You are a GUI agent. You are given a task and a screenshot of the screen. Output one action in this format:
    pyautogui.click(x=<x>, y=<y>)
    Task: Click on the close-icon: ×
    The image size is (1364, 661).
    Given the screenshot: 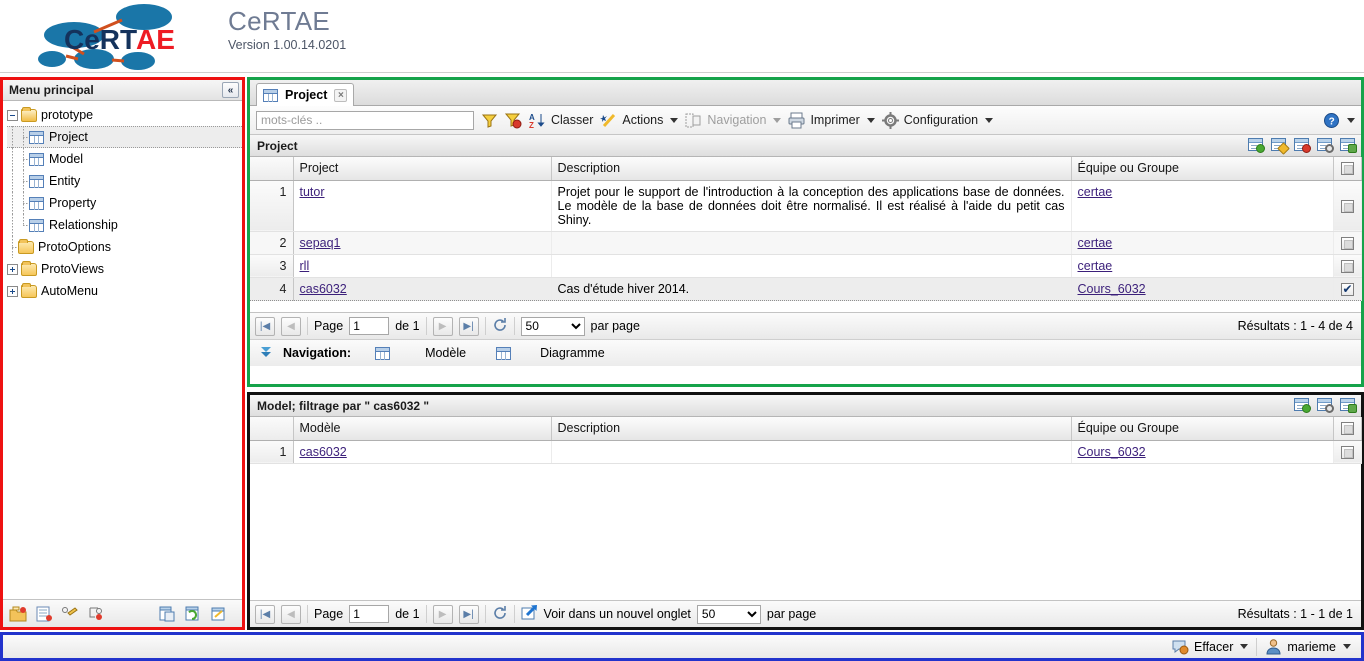 What is the action you would take?
    pyautogui.click(x=341, y=95)
    